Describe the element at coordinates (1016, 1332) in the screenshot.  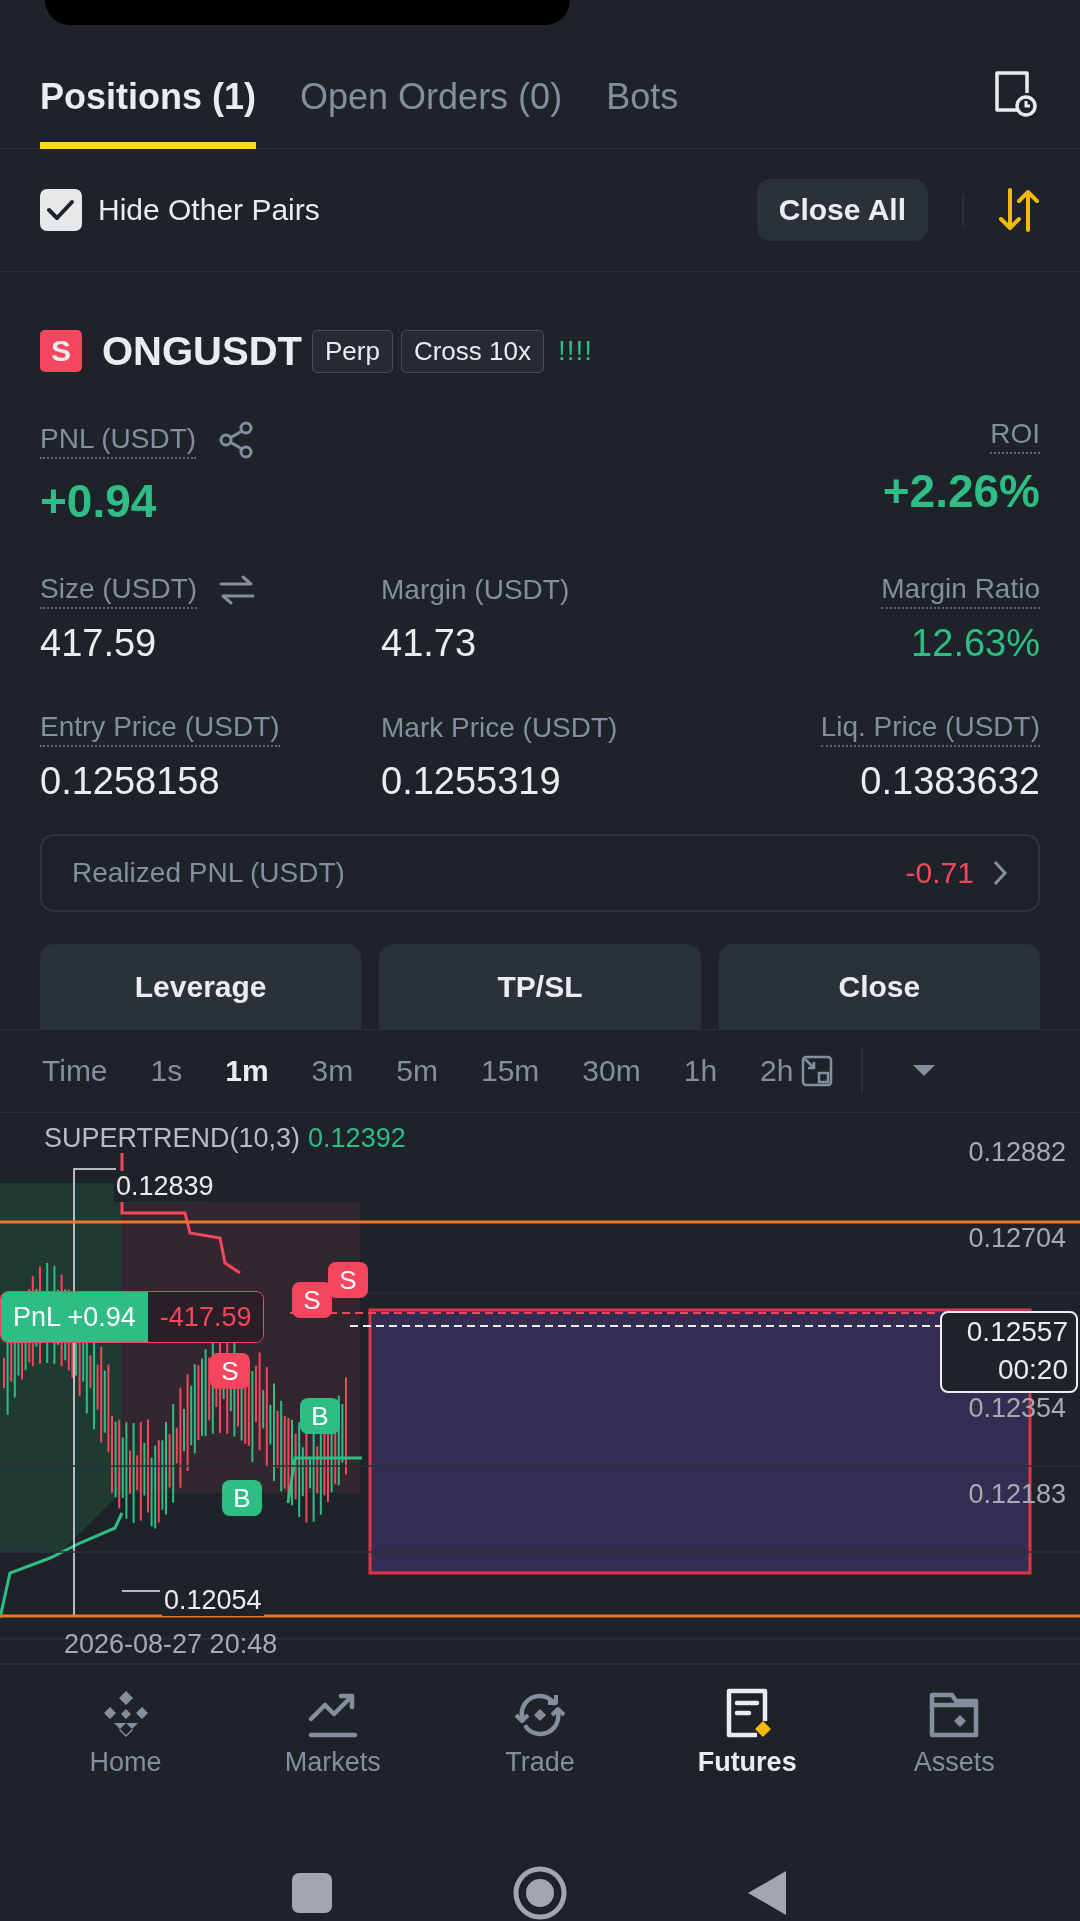
I see `last-price: 0.12557` at that location.